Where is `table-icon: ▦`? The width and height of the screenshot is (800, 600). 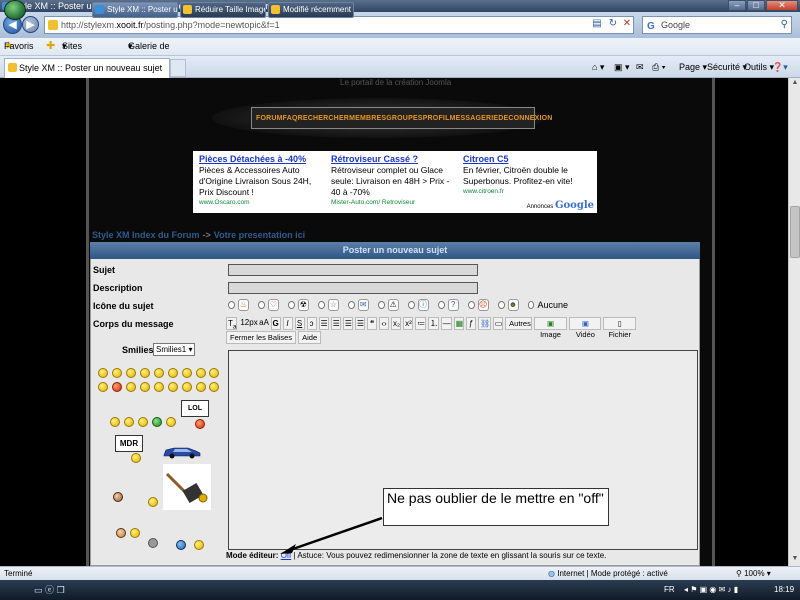 table-icon: ▦ is located at coordinates (459, 323).